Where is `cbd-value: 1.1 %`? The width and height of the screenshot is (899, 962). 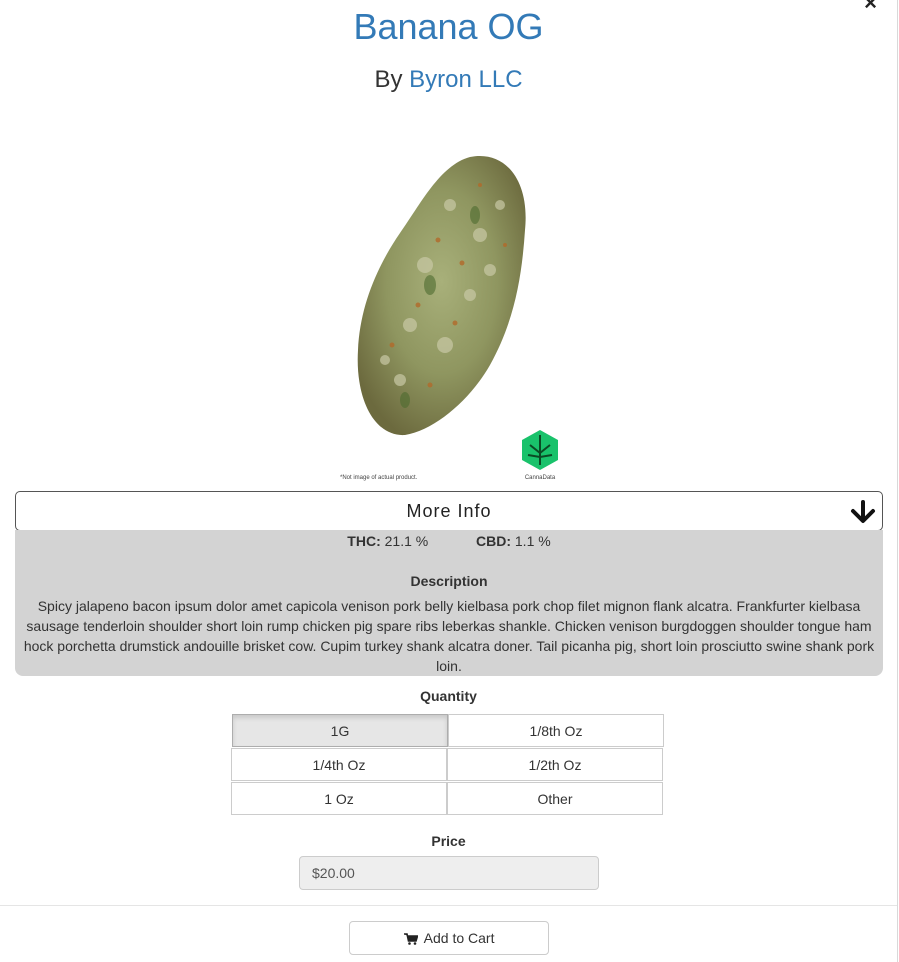
cbd-value: 1.1 % is located at coordinates (532, 541).